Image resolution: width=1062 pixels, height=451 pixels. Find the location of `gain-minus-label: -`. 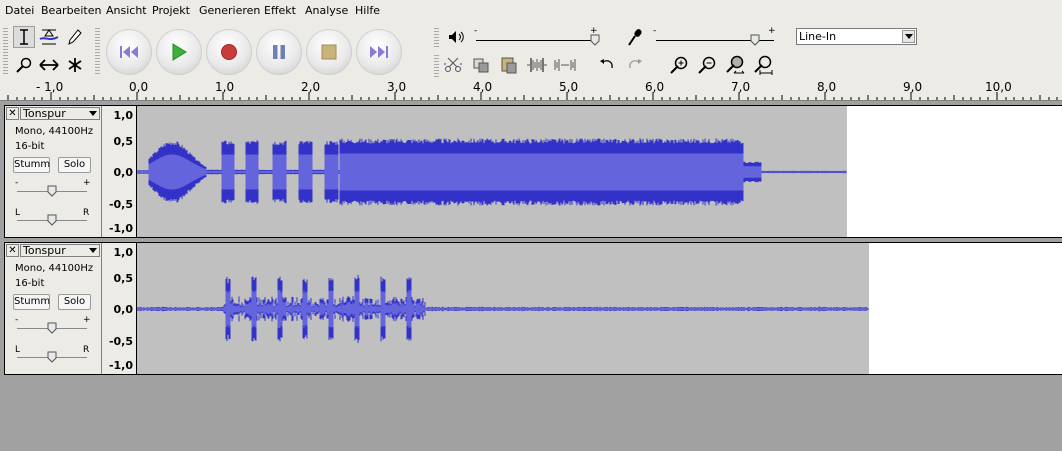

gain-minus-label: - is located at coordinates (17, 183).